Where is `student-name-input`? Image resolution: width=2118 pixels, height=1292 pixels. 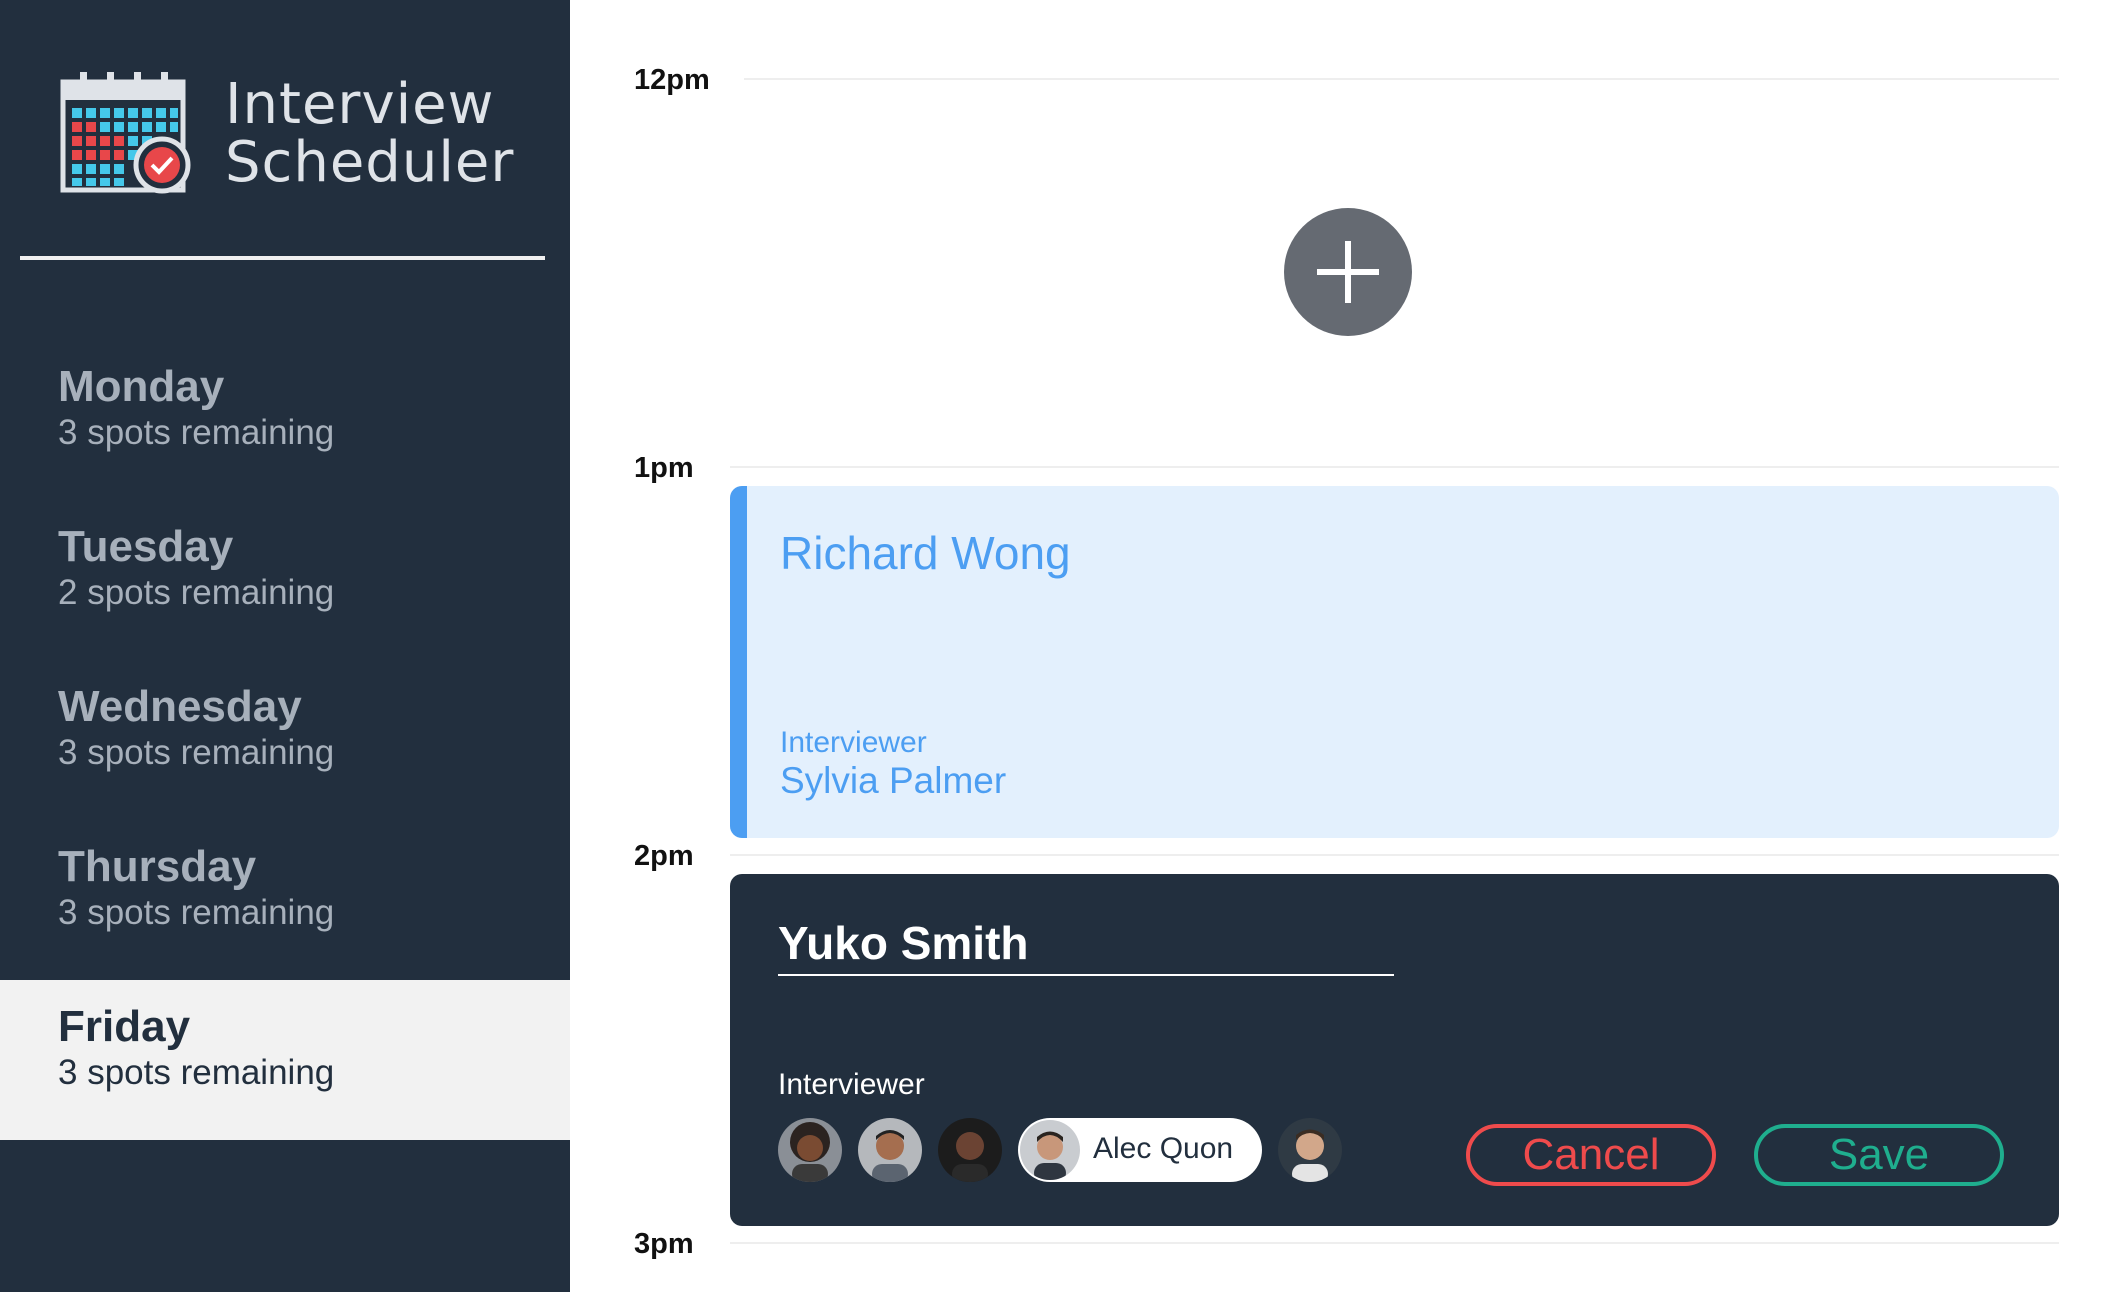 student-name-input is located at coordinates (1086, 944).